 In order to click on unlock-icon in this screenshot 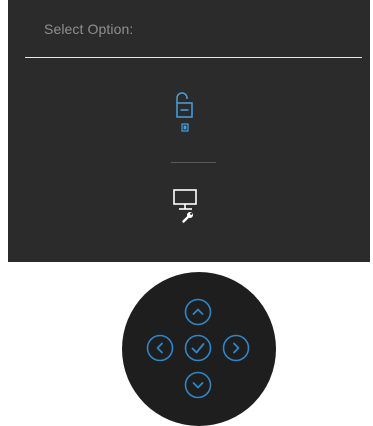, I will do `click(184, 112)`.